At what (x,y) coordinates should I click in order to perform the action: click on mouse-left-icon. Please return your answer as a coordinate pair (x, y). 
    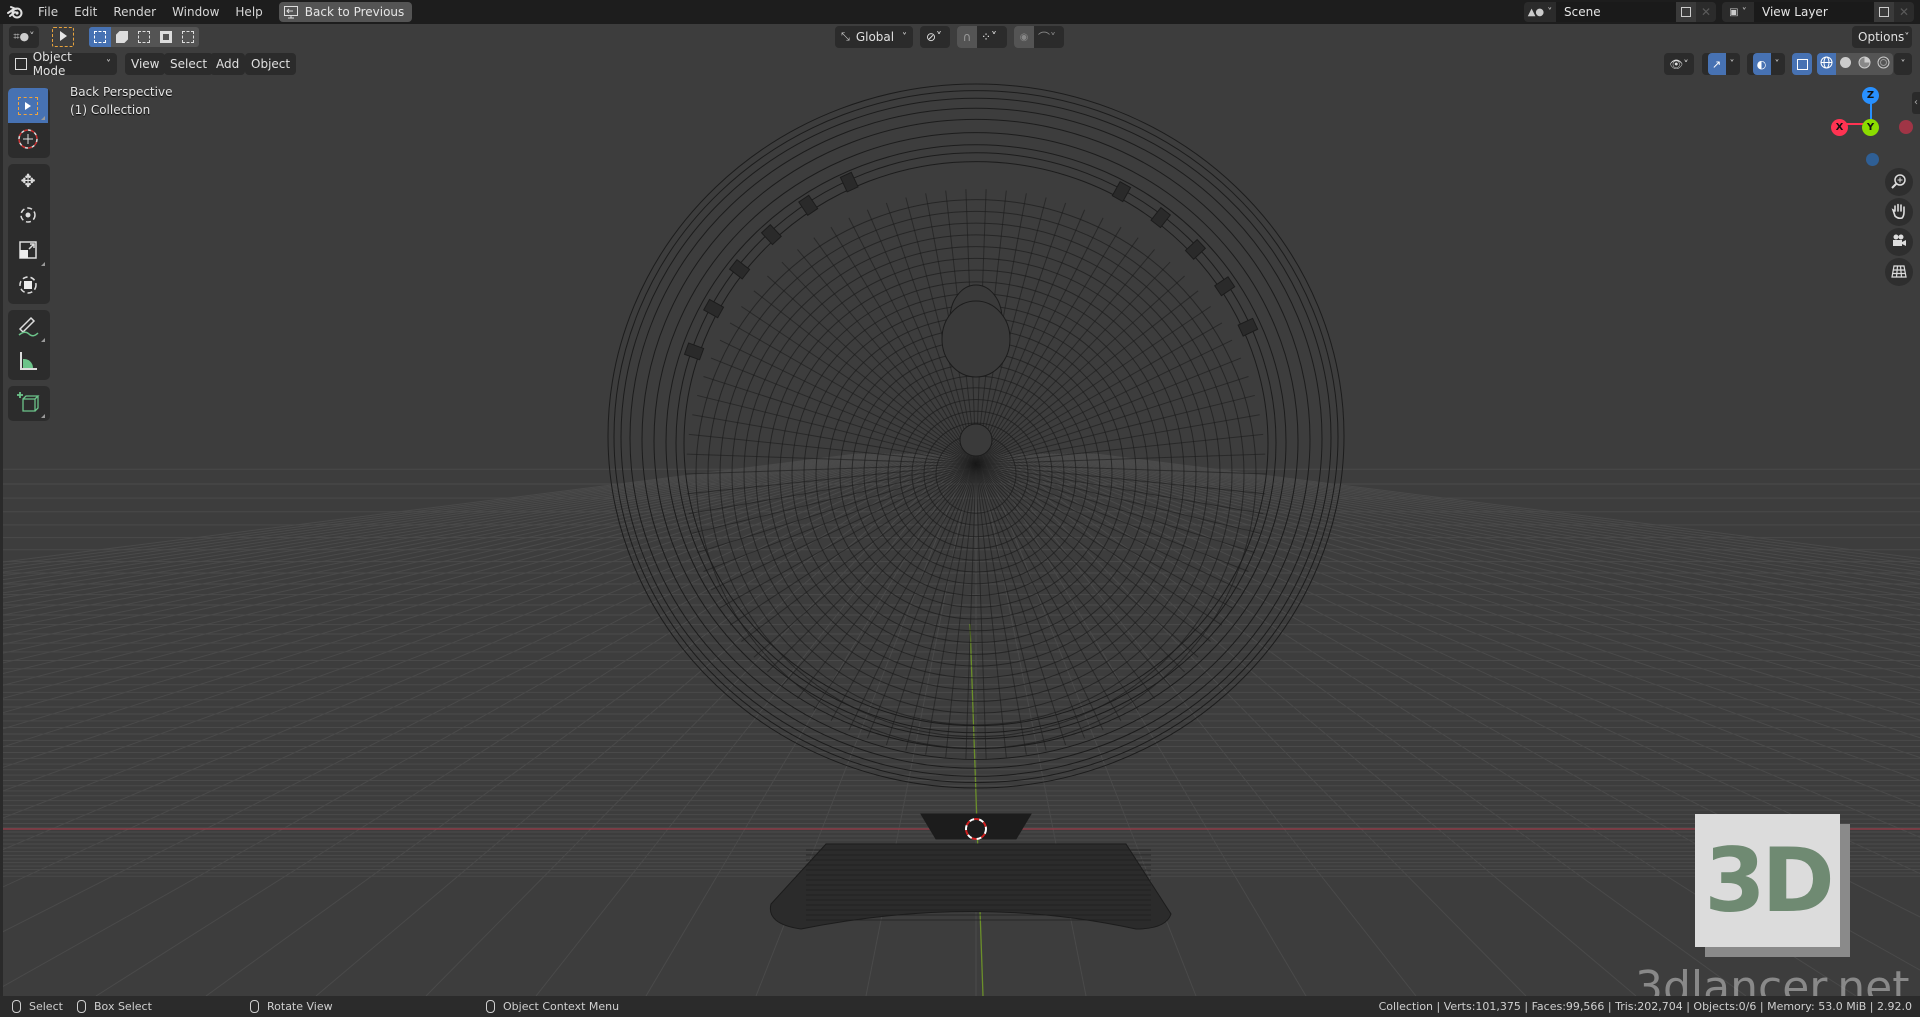
    Looking at the image, I should click on (16, 1006).